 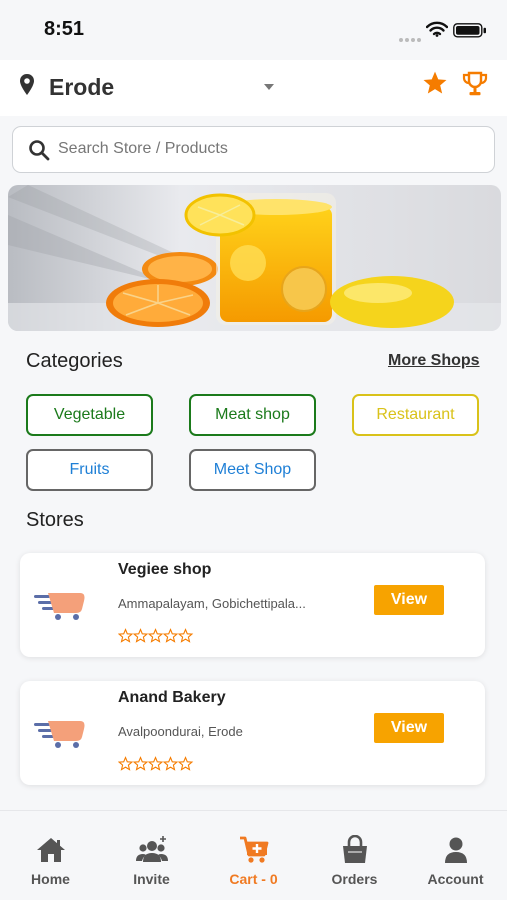 What do you see at coordinates (74, 361) in the screenshot?
I see `categories-title: Categories` at bounding box center [74, 361].